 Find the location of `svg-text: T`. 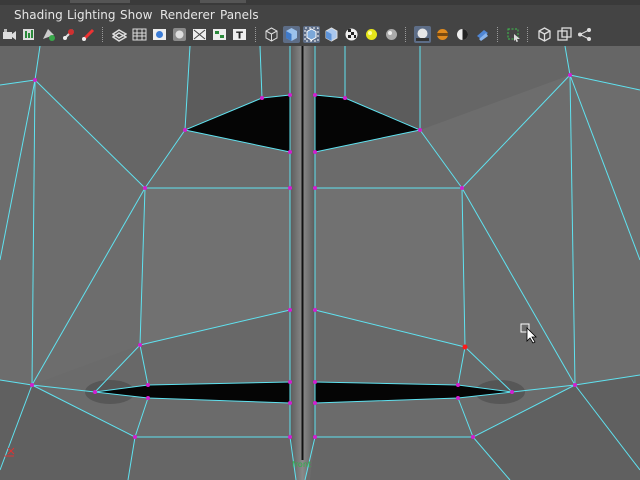

svg-text: T is located at coordinates (239, 36).